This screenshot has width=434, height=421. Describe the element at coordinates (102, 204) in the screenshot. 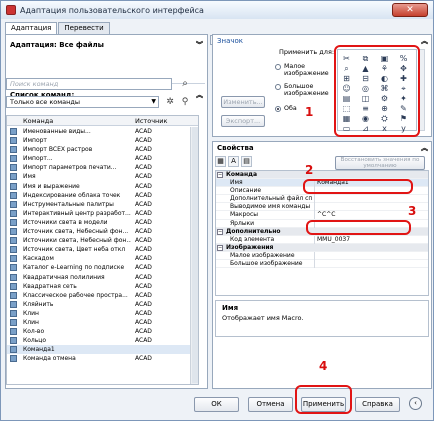

I see `list-item: Инструментальные палитры ACAD` at that location.